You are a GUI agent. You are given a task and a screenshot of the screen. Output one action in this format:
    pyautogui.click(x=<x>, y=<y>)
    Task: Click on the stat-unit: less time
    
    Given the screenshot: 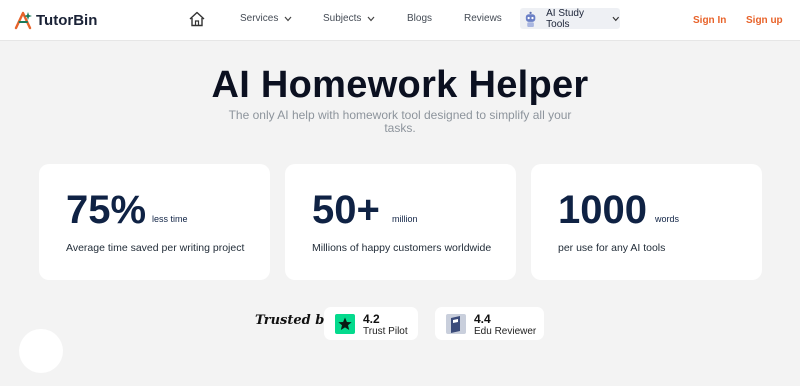 What is the action you would take?
    pyautogui.click(x=170, y=219)
    